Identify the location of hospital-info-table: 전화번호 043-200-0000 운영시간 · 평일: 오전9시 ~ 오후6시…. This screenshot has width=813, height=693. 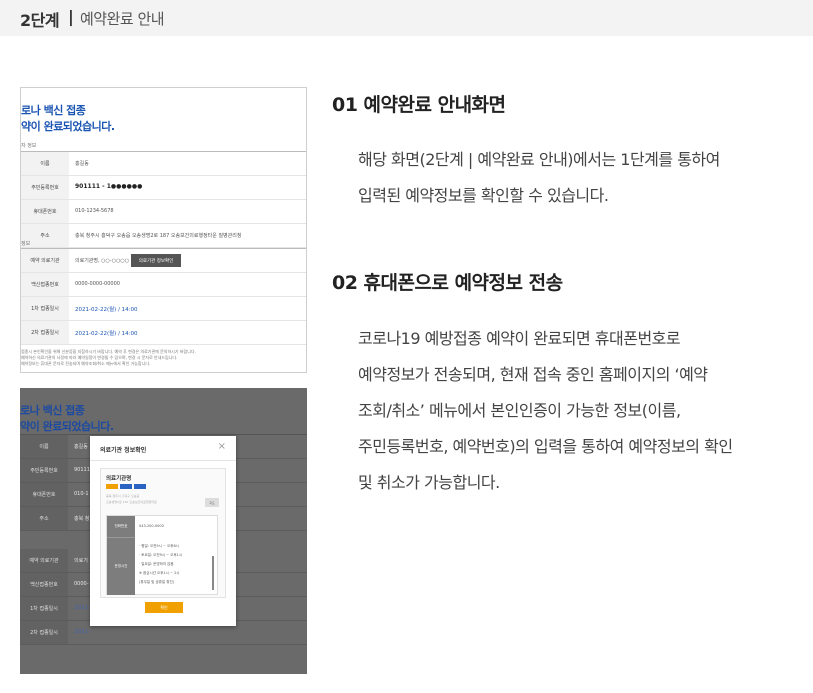
(162, 555).